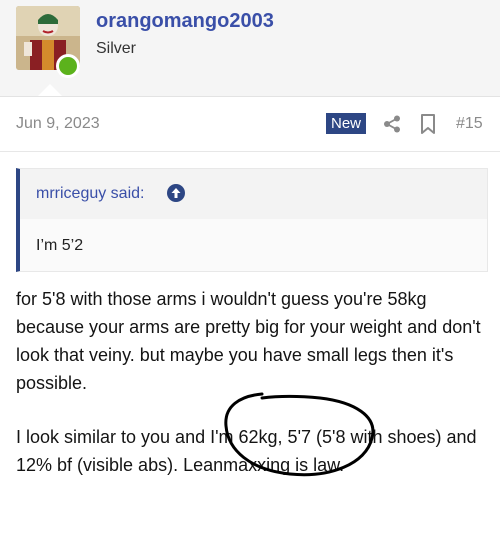 This screenshot has height=535, width=500. Describe the element at coordinates (60, 245) in the screenshot. I see `quote-text: I’m 5’2` at that location.